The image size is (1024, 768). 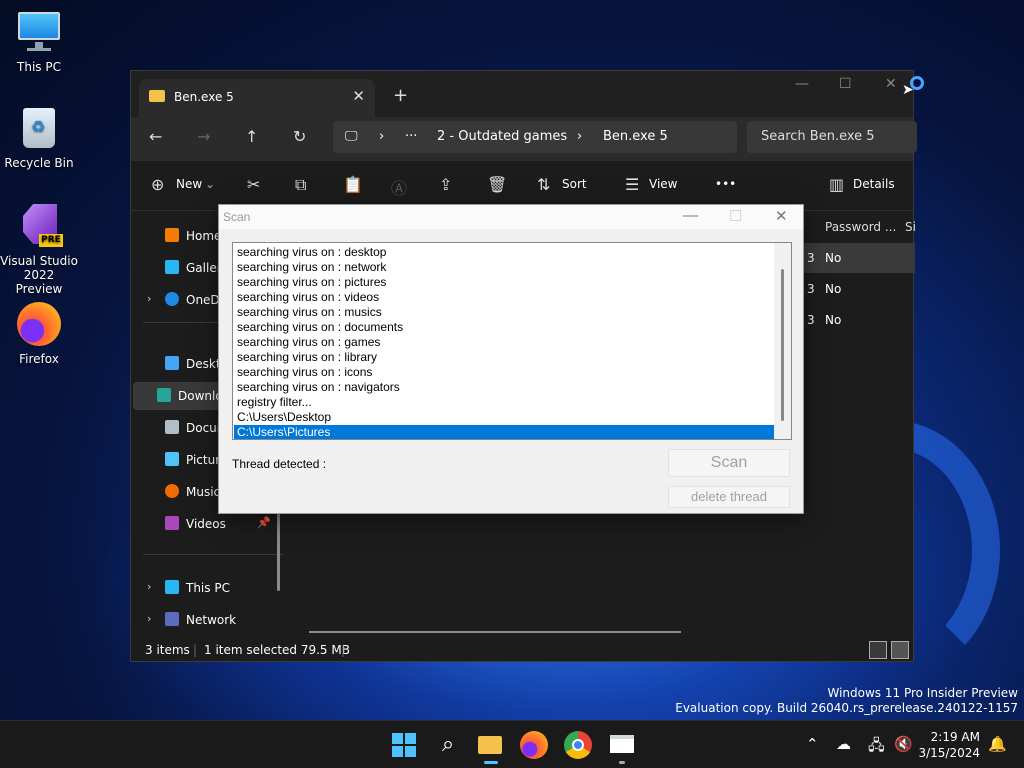 What do you see at coordinates (495, 632) in the screenshot?
I see `horizontal-scrollbar` at bounding box center [495, 632].